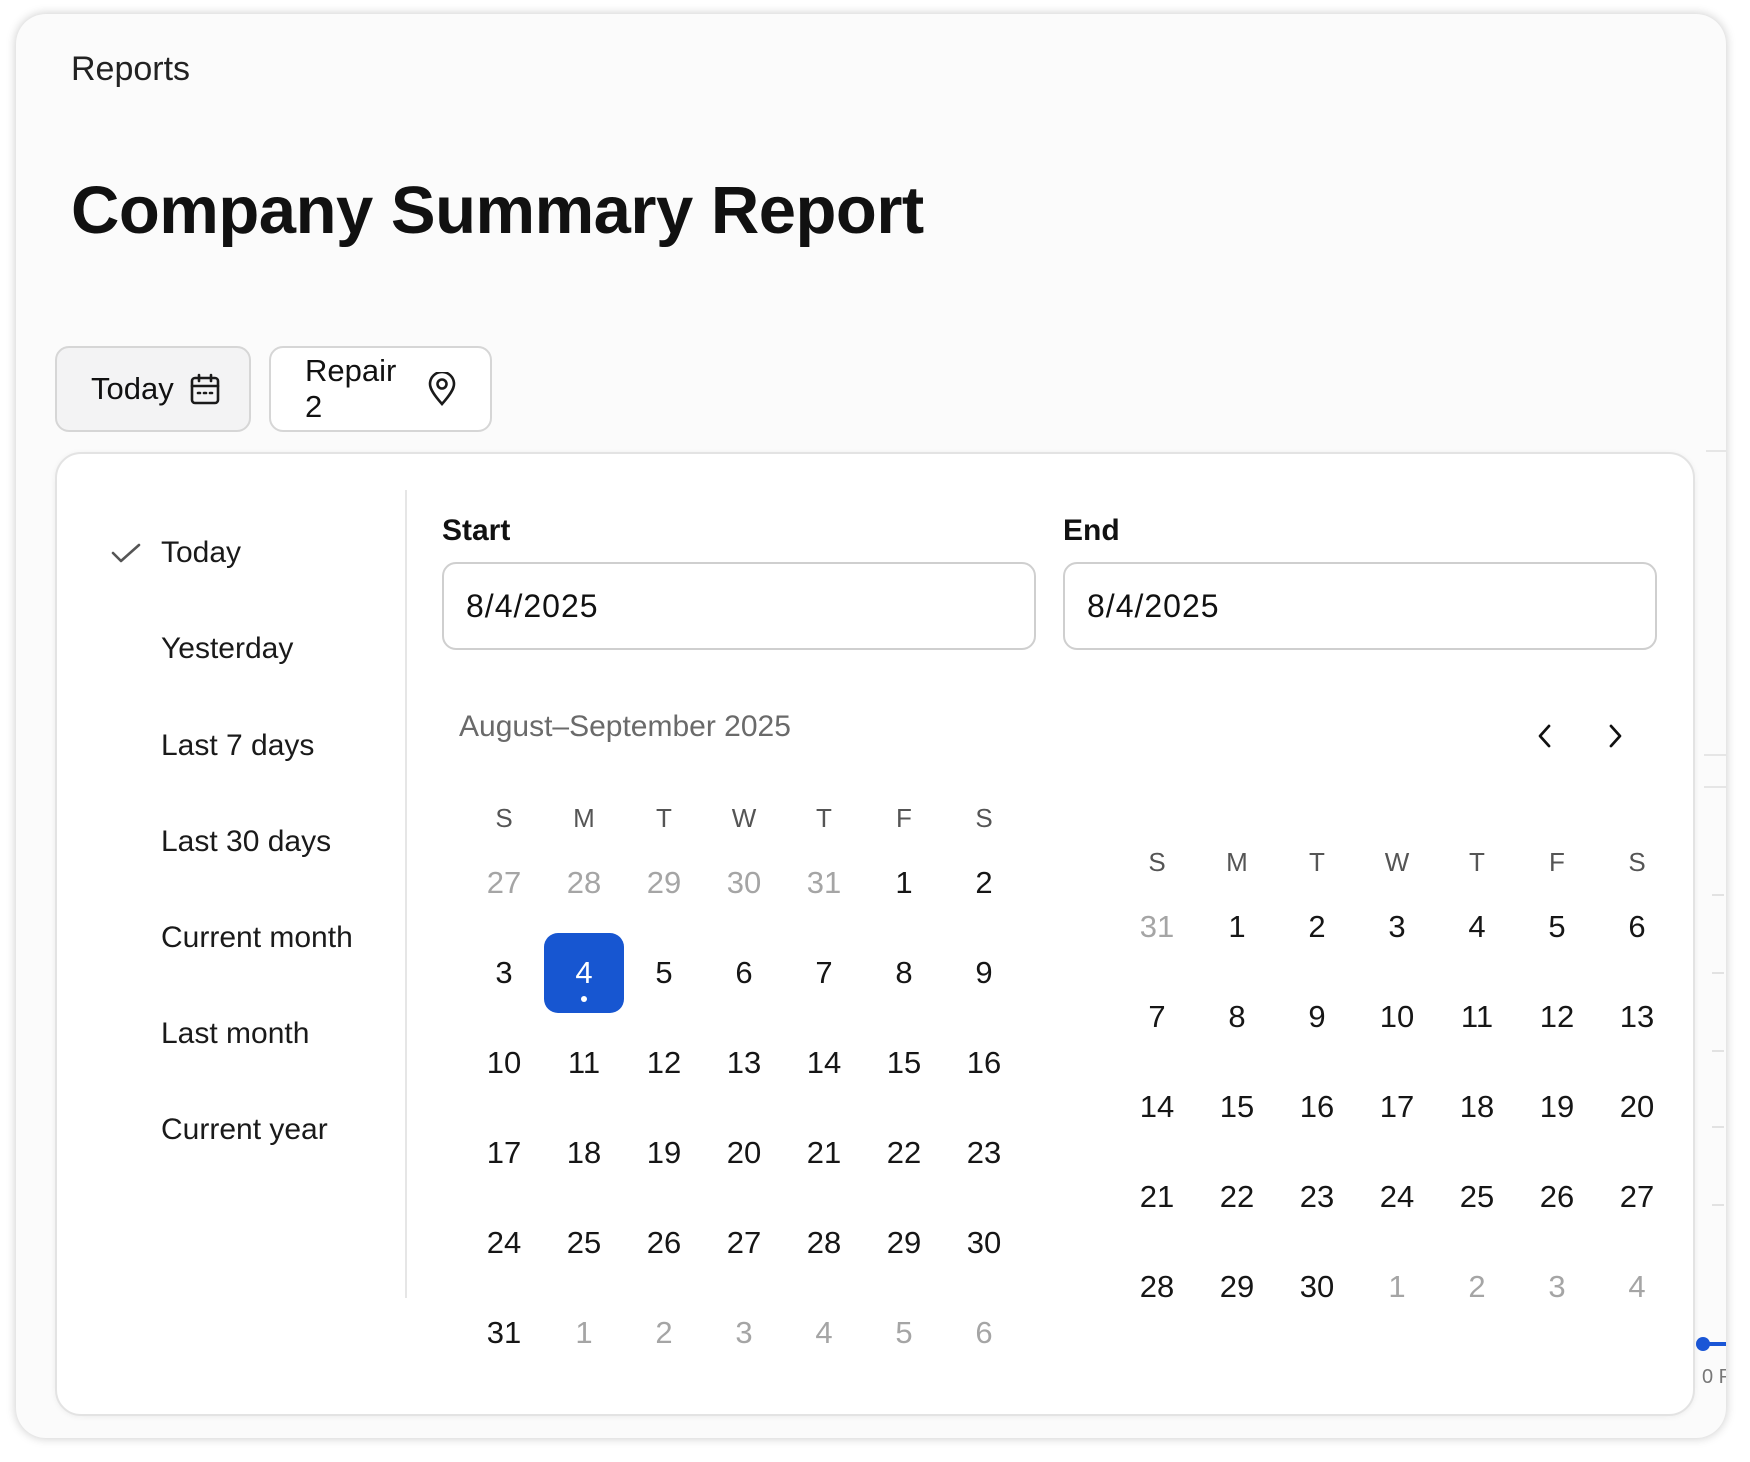 This screenshot has height=1462, width=1750. Describe the element at coordinates (1715, 755) in the screenshot. I see `background-divider` at that location.